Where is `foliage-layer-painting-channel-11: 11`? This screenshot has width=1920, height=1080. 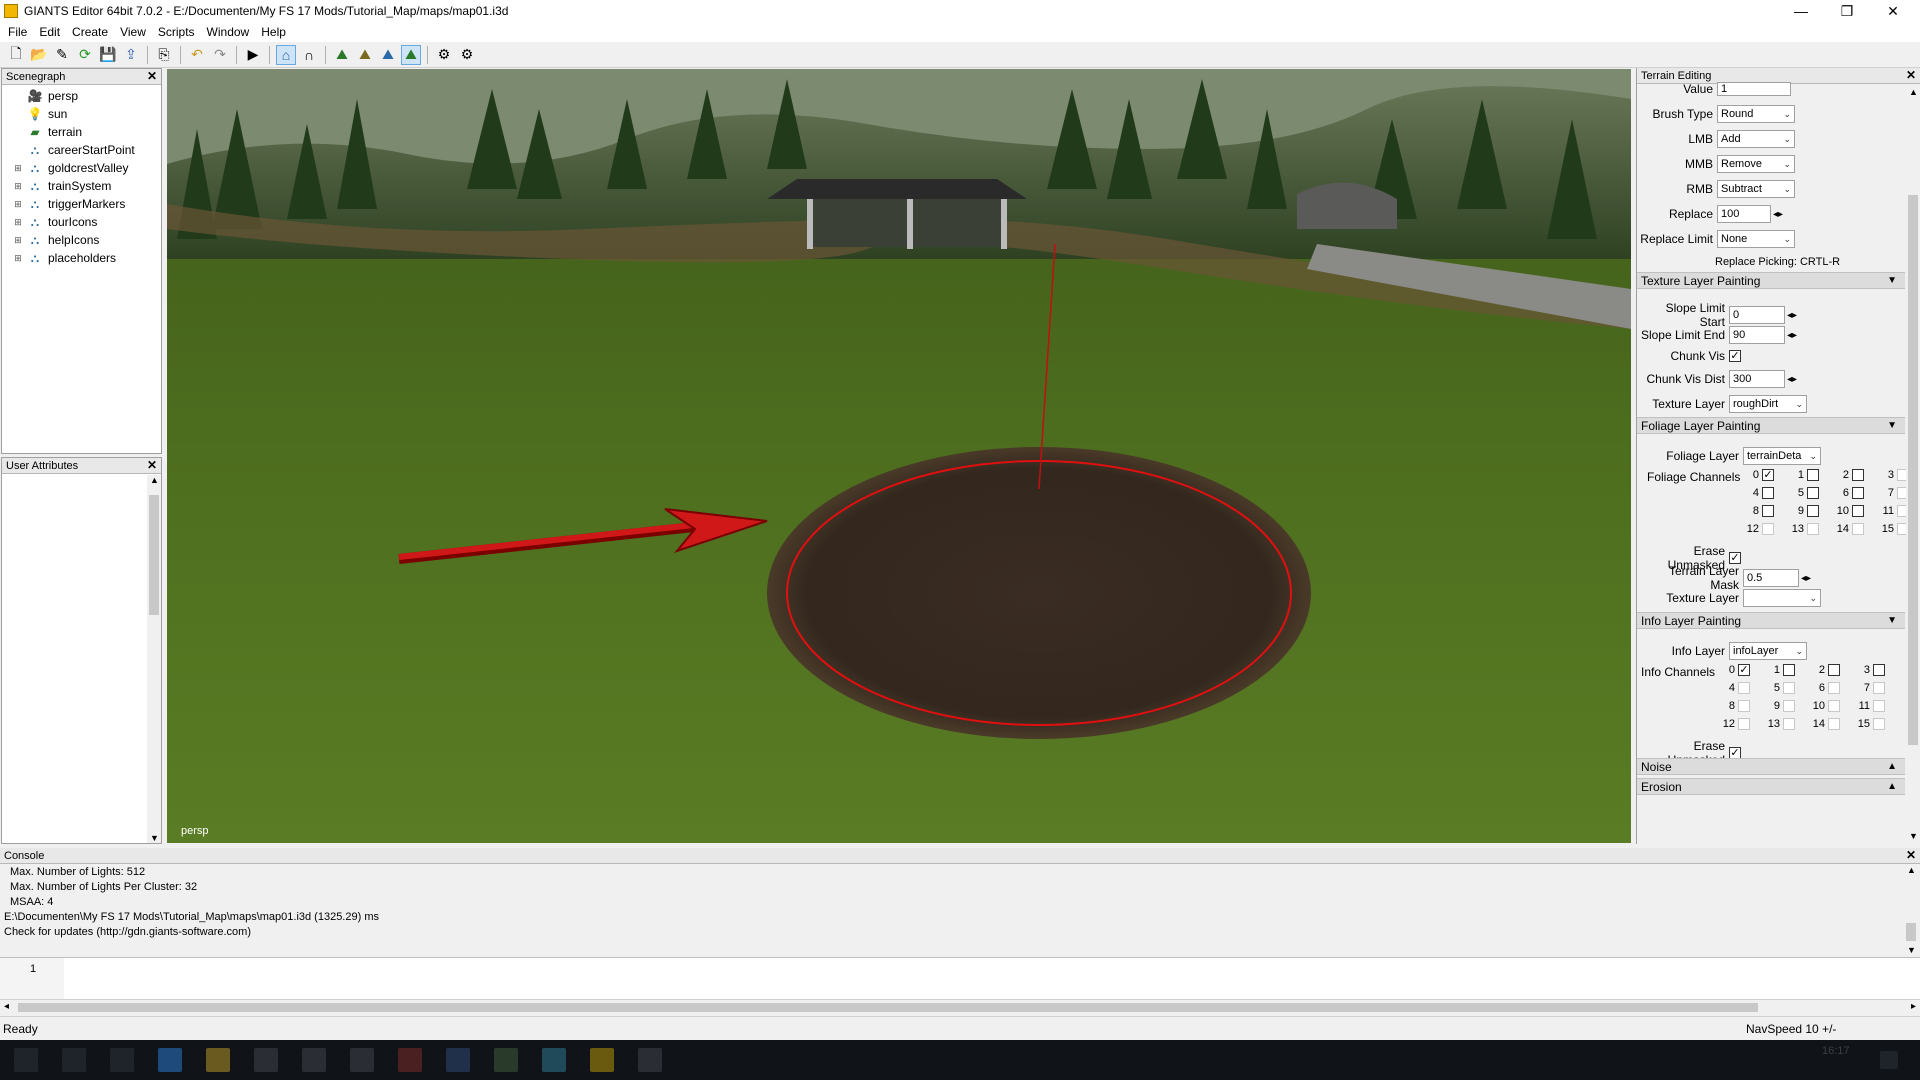 foliage-layer-painting-channel-11: 11 is located at coordinates (1893, 511).